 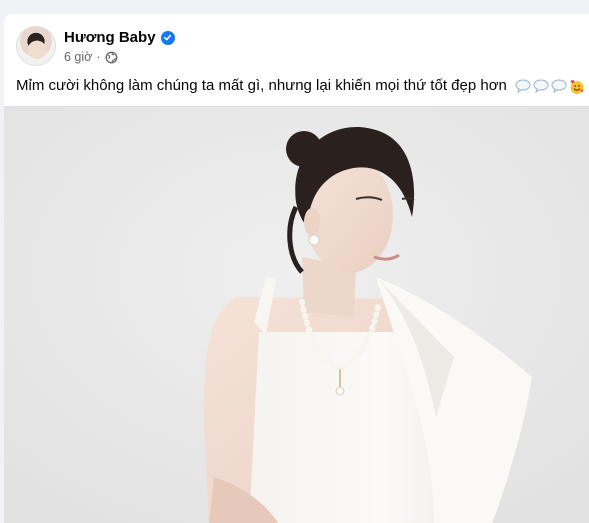 I want to click on globe-icon, so click(x=111, y=57).